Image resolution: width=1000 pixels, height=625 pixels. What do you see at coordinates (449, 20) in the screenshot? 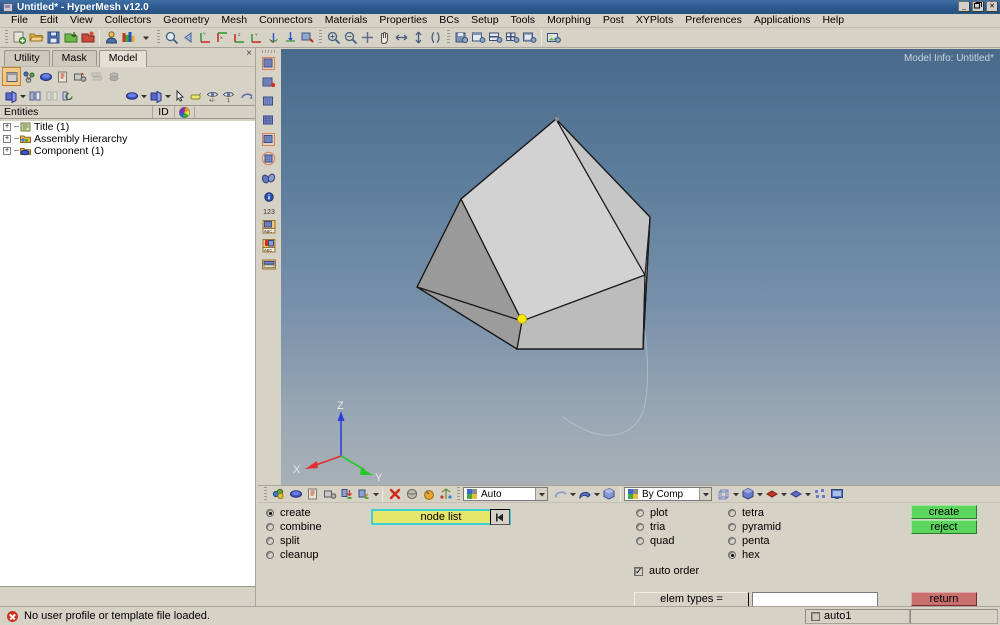
I see `menu-bcs: BCs` at bounding box center [449, 20].